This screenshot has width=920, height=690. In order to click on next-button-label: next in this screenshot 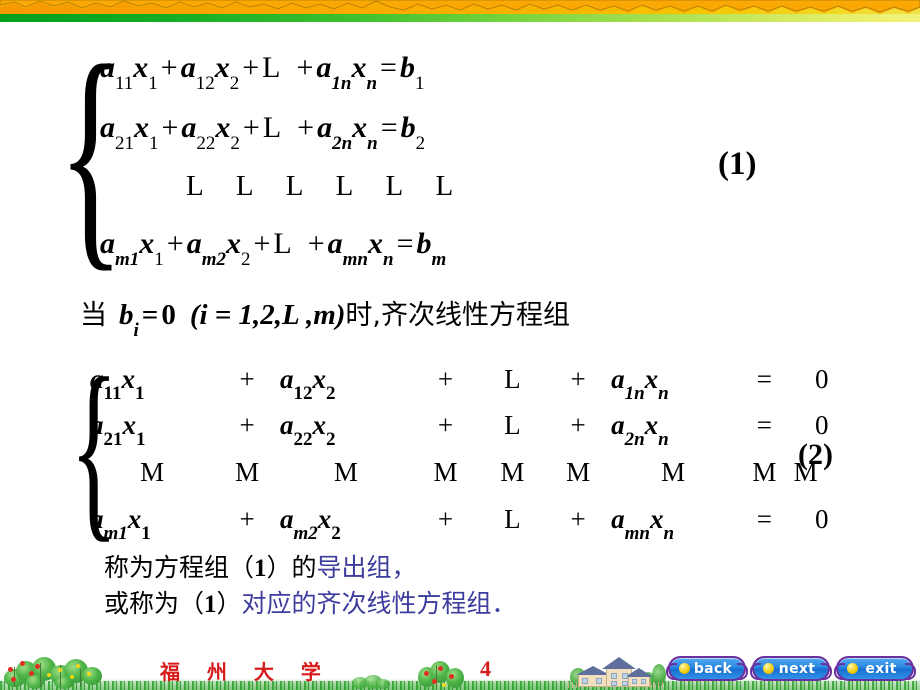, I will do `click(797, 668)`.